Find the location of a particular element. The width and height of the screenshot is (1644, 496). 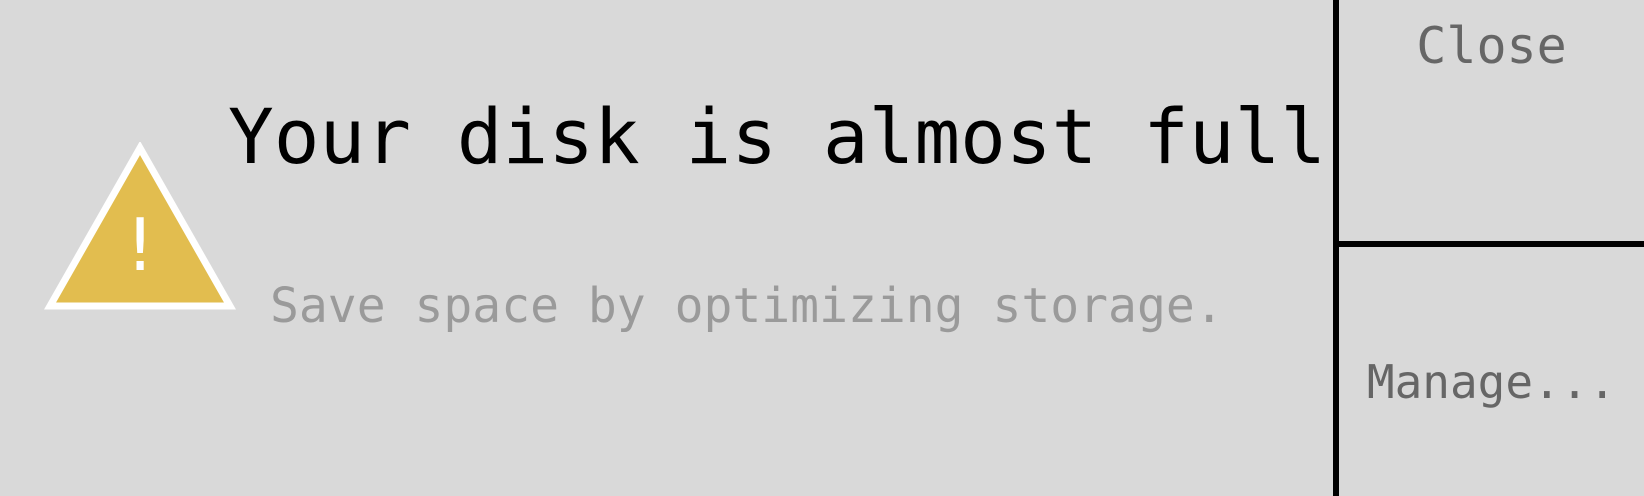

close-button-label: Close is located at coordinates (1491, 45).